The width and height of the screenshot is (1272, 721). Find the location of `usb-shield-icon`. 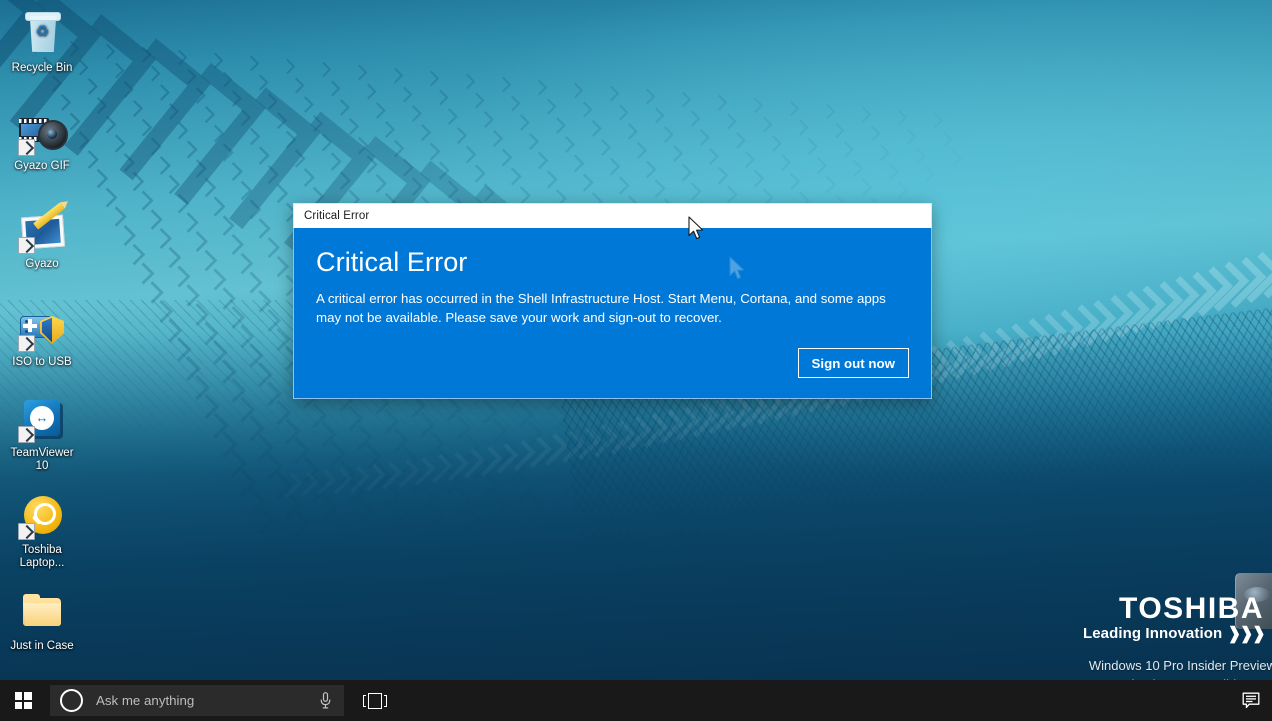

usb-shield-icon is located at coordinates (42, 328).